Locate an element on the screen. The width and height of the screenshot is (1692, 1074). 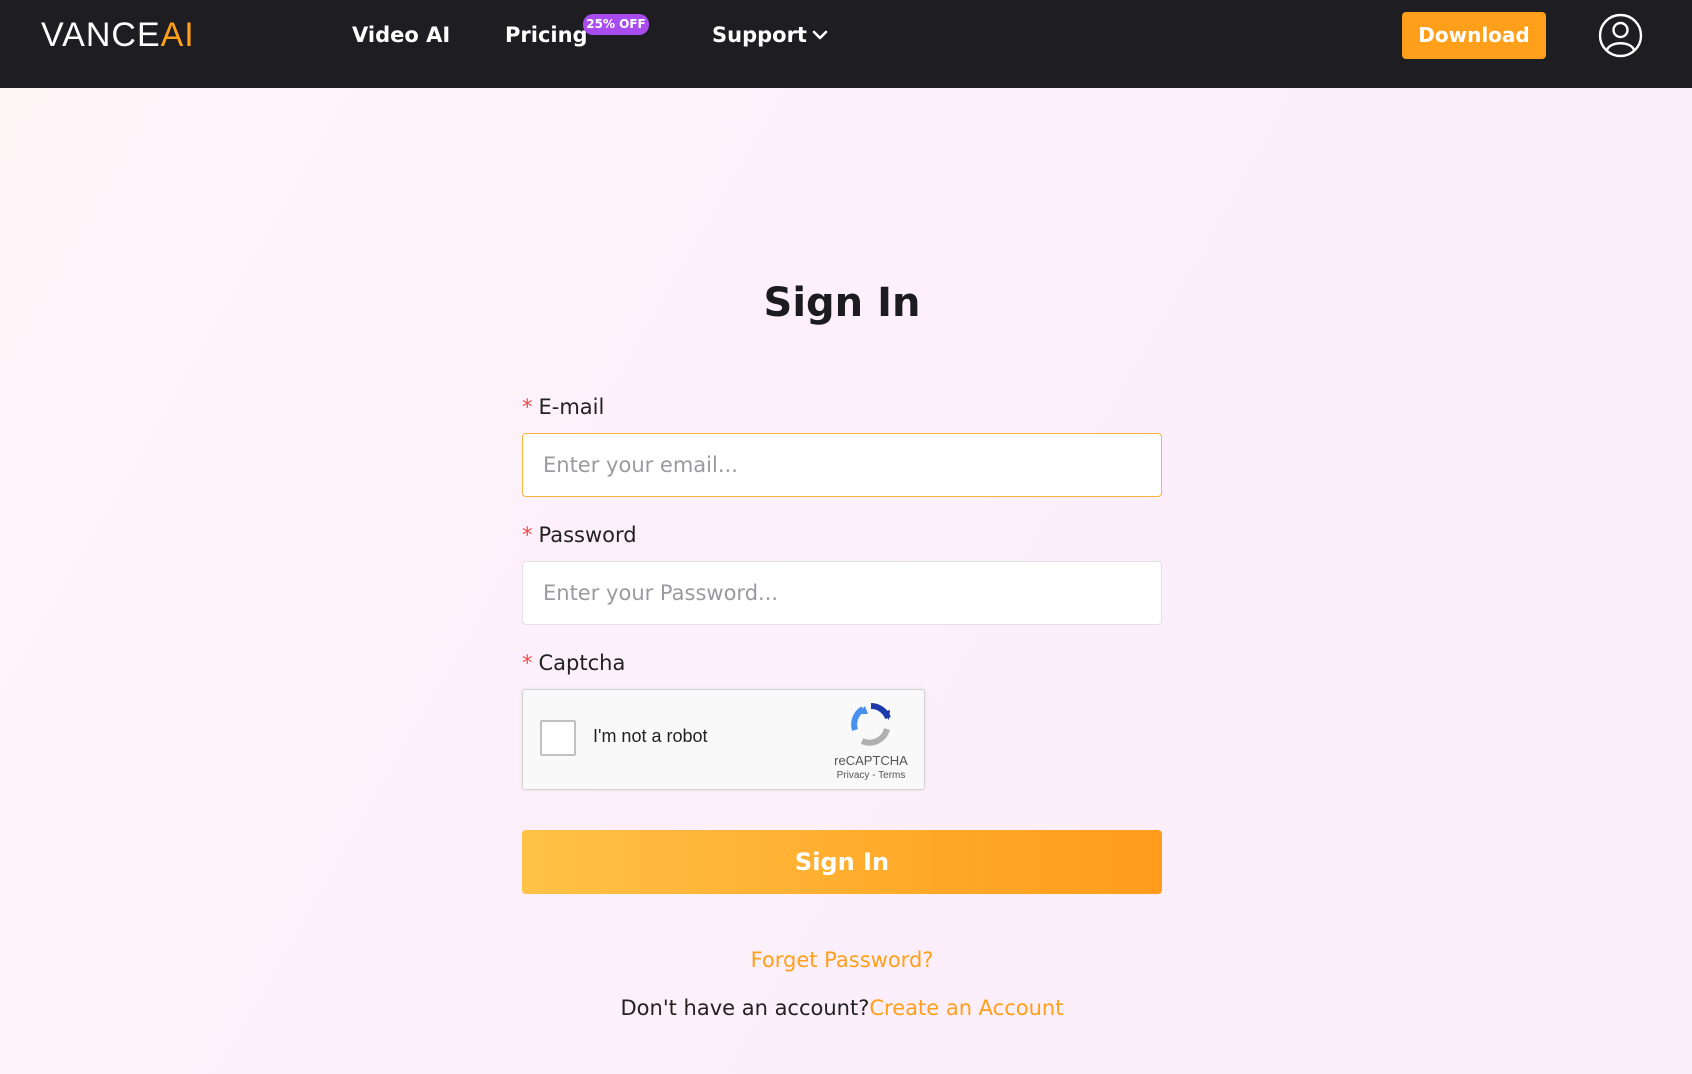
no-account-text: Don't have an account? is located at coordinates (745, 1008).